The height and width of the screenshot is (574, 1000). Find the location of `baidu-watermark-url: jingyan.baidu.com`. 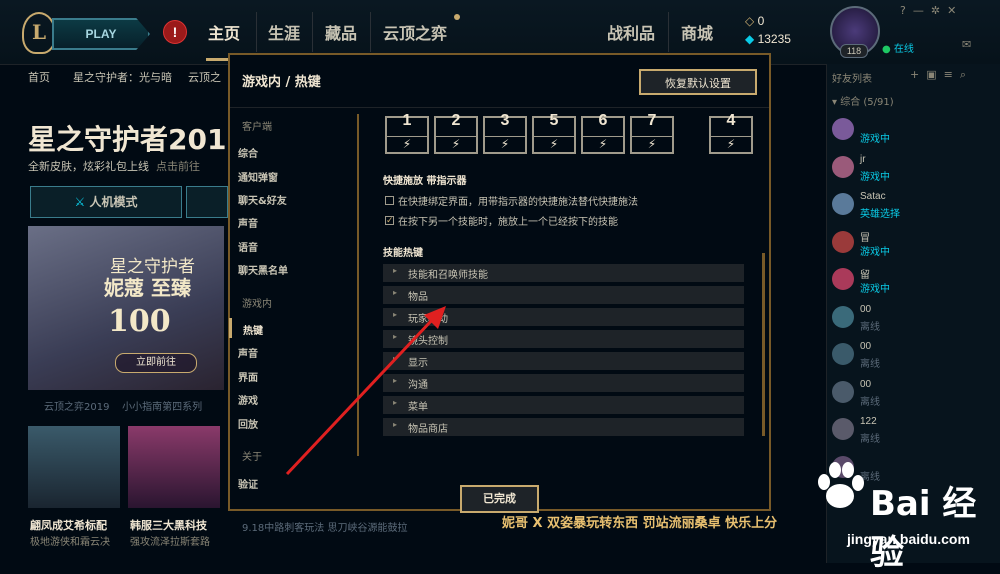

baidu-watermark-url: jingyan.baidu.com is located at coordinates (908, 539).